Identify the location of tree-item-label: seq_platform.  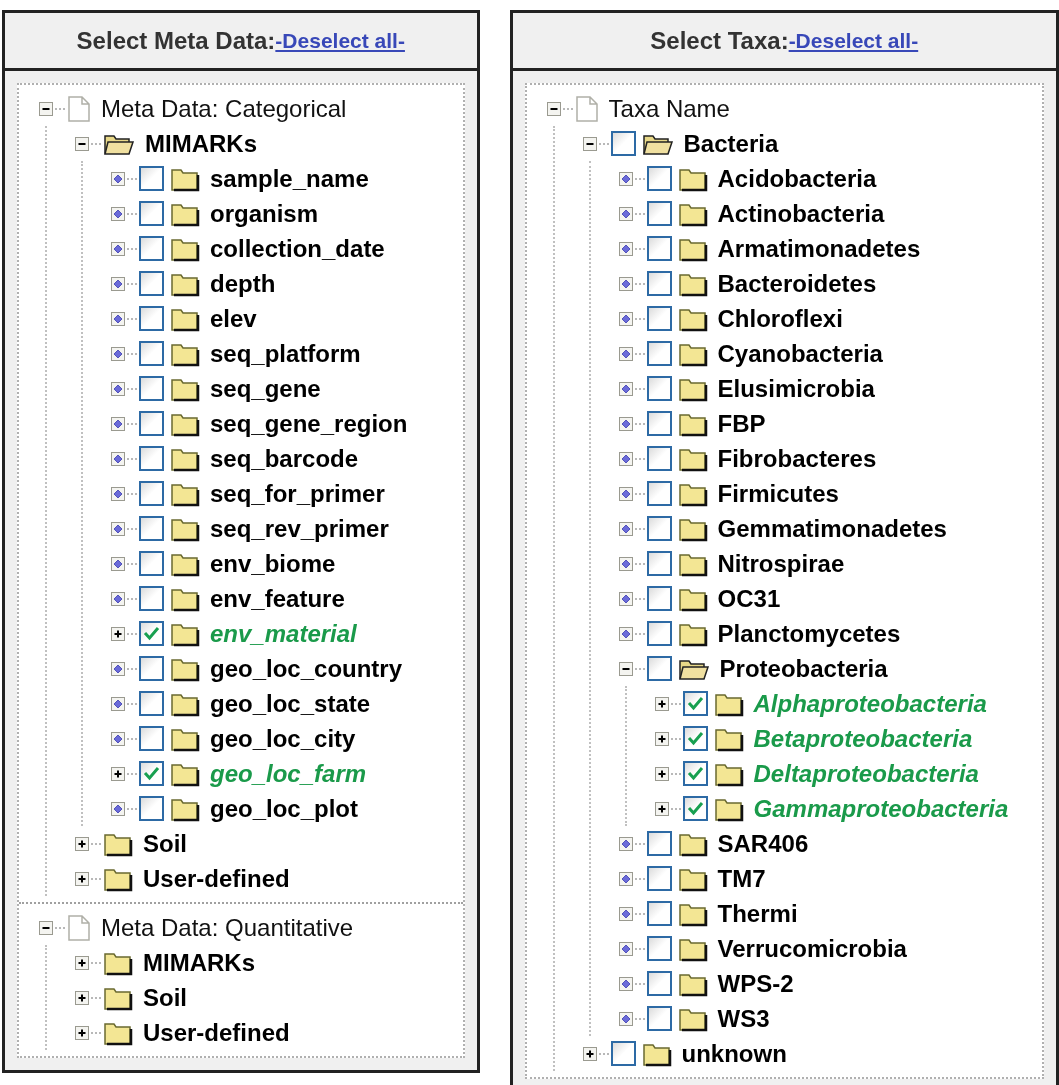
(285, 353).